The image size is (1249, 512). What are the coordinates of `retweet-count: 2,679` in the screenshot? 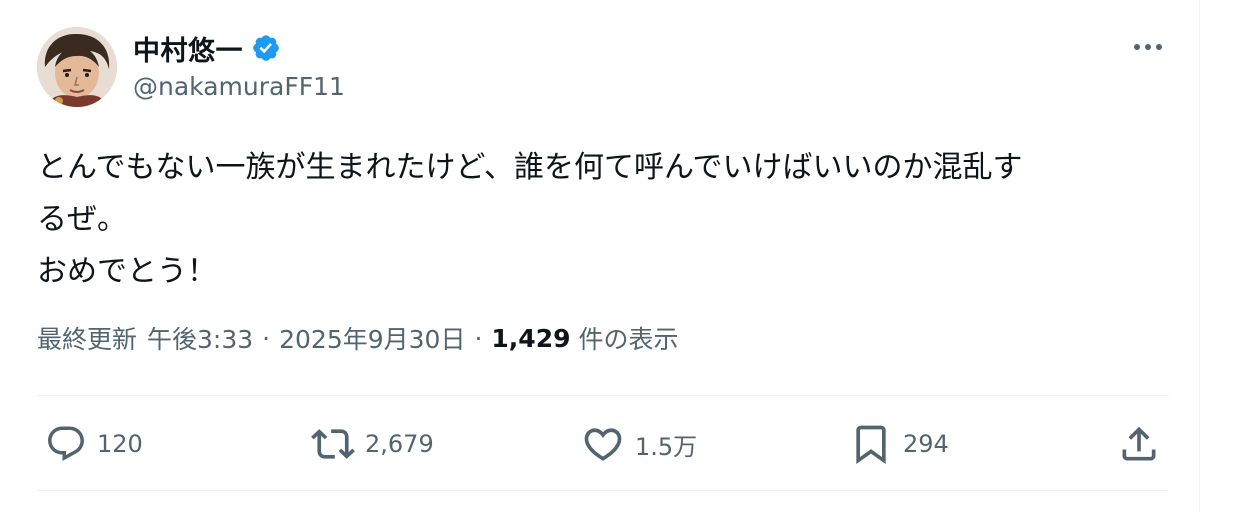 It's located at (399, 444).